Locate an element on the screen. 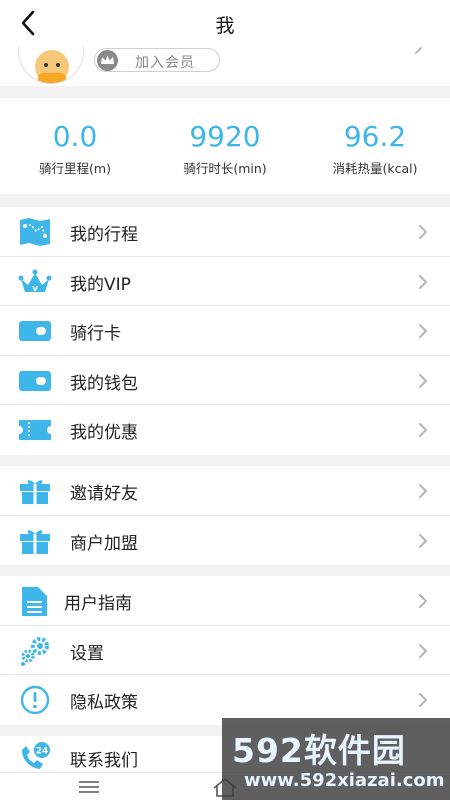 This screenshot has height=800, width=450. profile-card: 加入会员 is located at coordinates (225, 66).